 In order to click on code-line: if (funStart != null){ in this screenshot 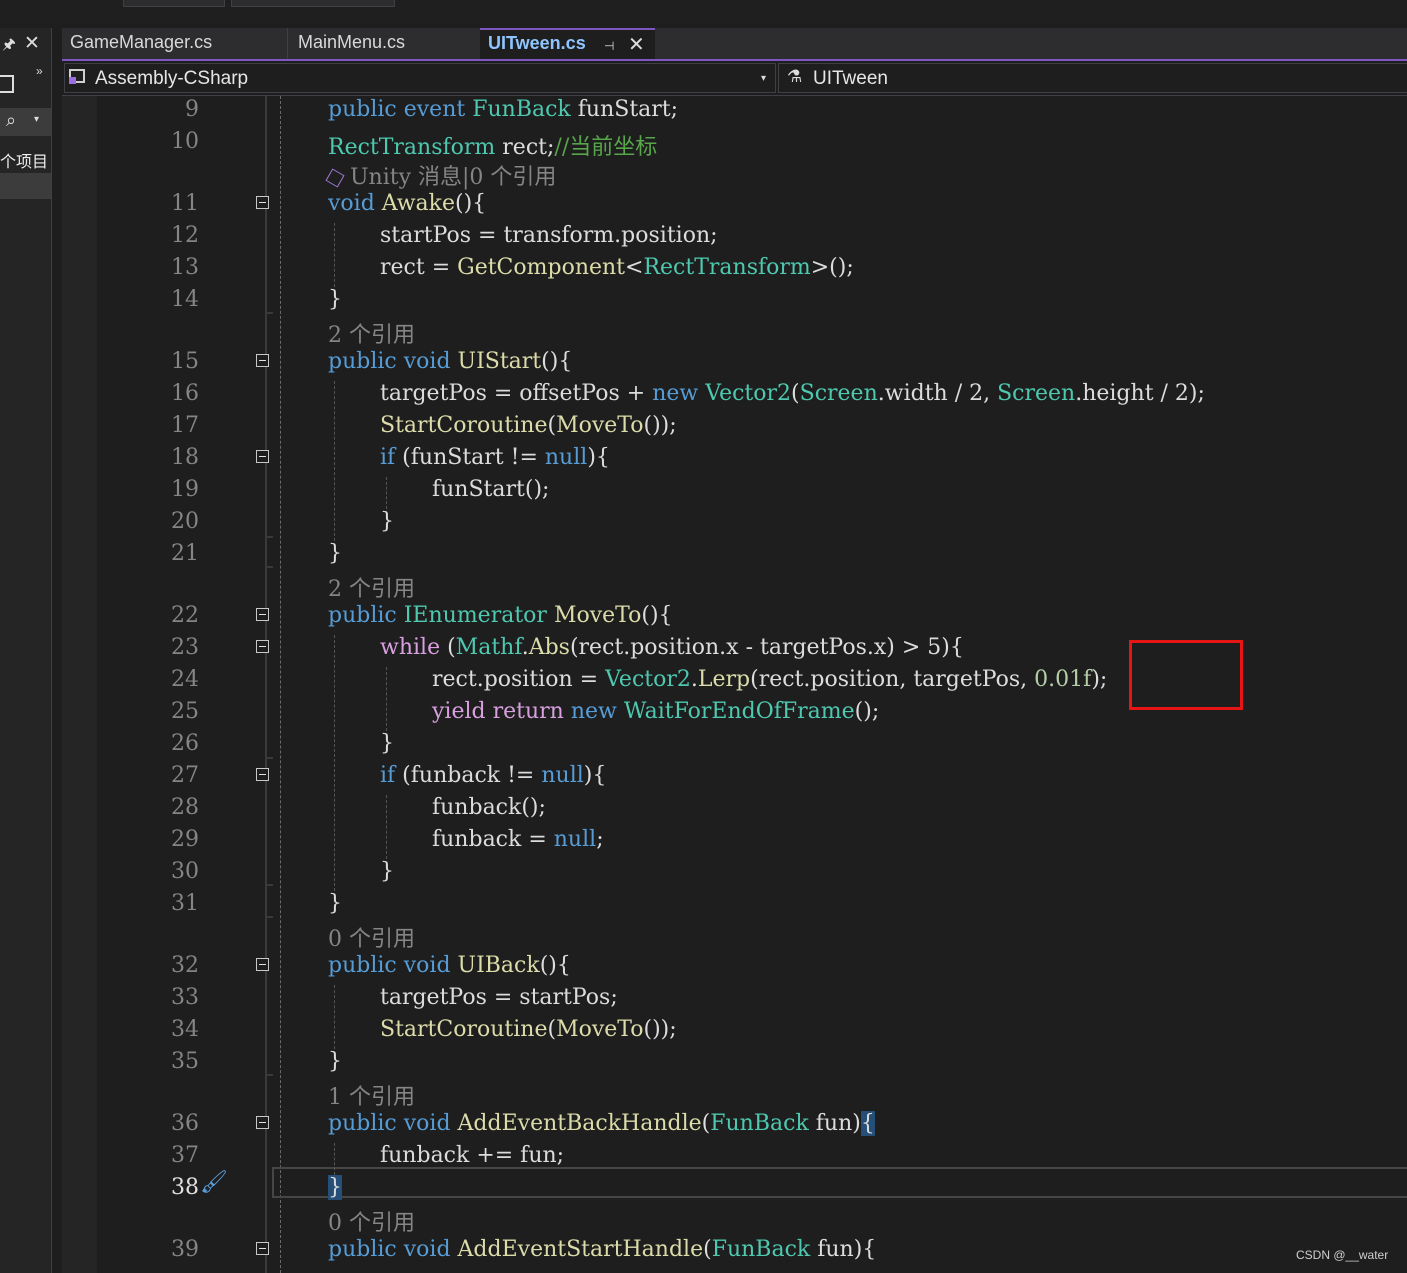, I will do `click(495, 457)`.